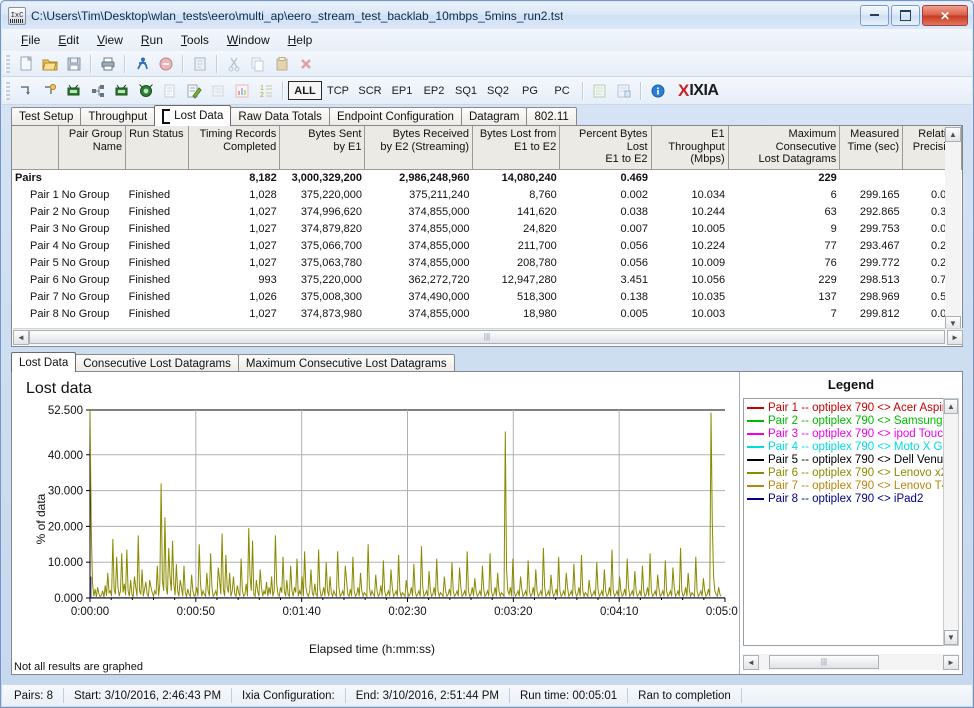 This screenshot has width=974, height=708. What do you see at coordinates (624, 90) in the screenshot?
I see `report-icon` at bounding box center [624, 90].